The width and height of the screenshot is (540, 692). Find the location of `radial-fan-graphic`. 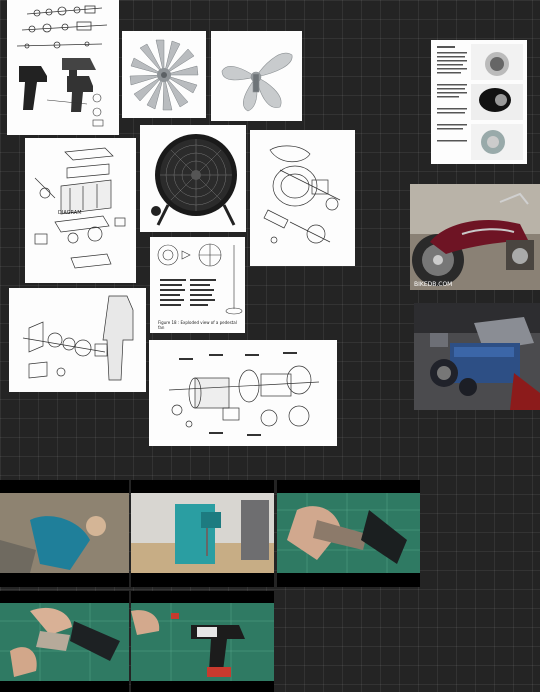

radial-fan-graphic is located at coordinates (164, 75).